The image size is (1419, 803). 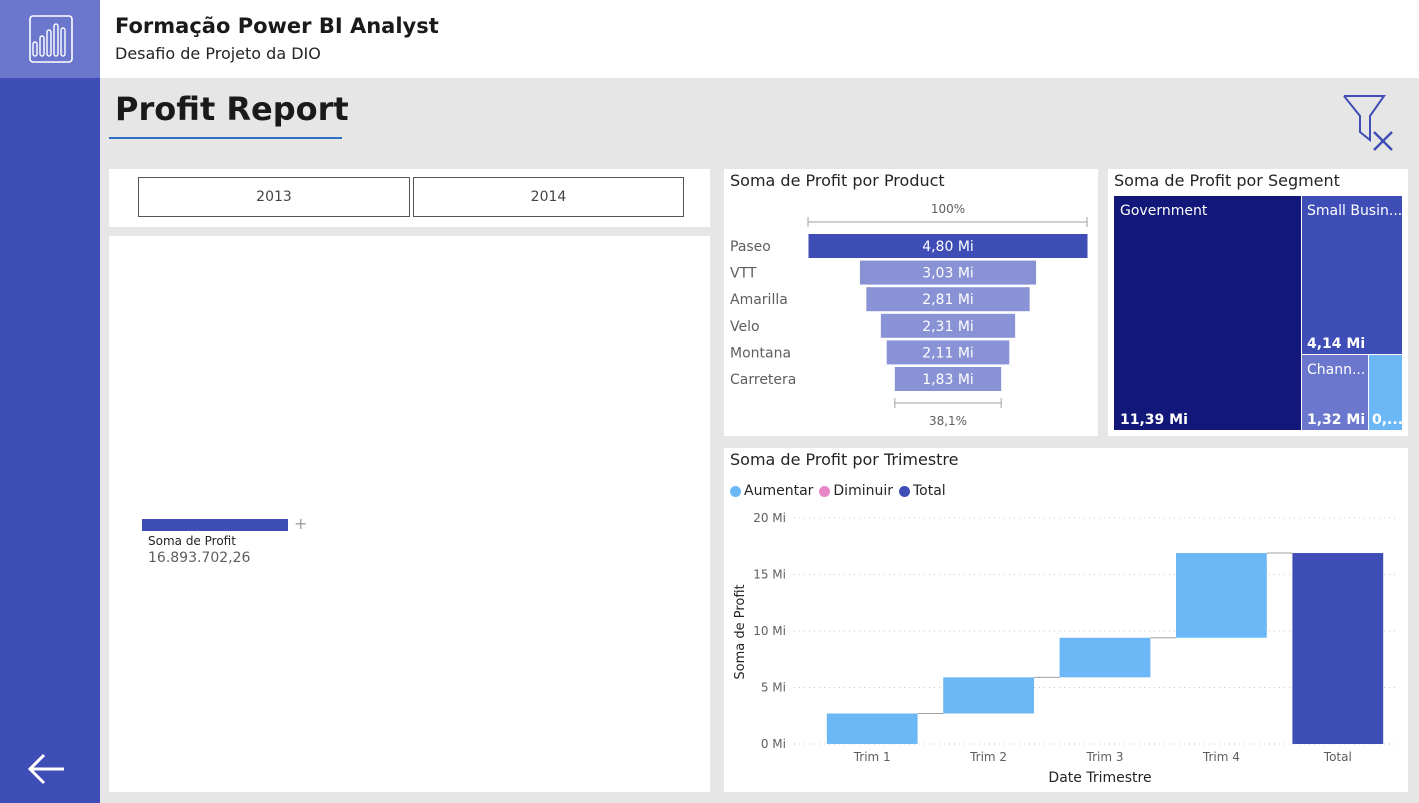 What do you see at coordinates (948, 300) in the screenshot?
I see `funnel-value-amarilla: 2,81 Mi` at bounding box center [948, 300].